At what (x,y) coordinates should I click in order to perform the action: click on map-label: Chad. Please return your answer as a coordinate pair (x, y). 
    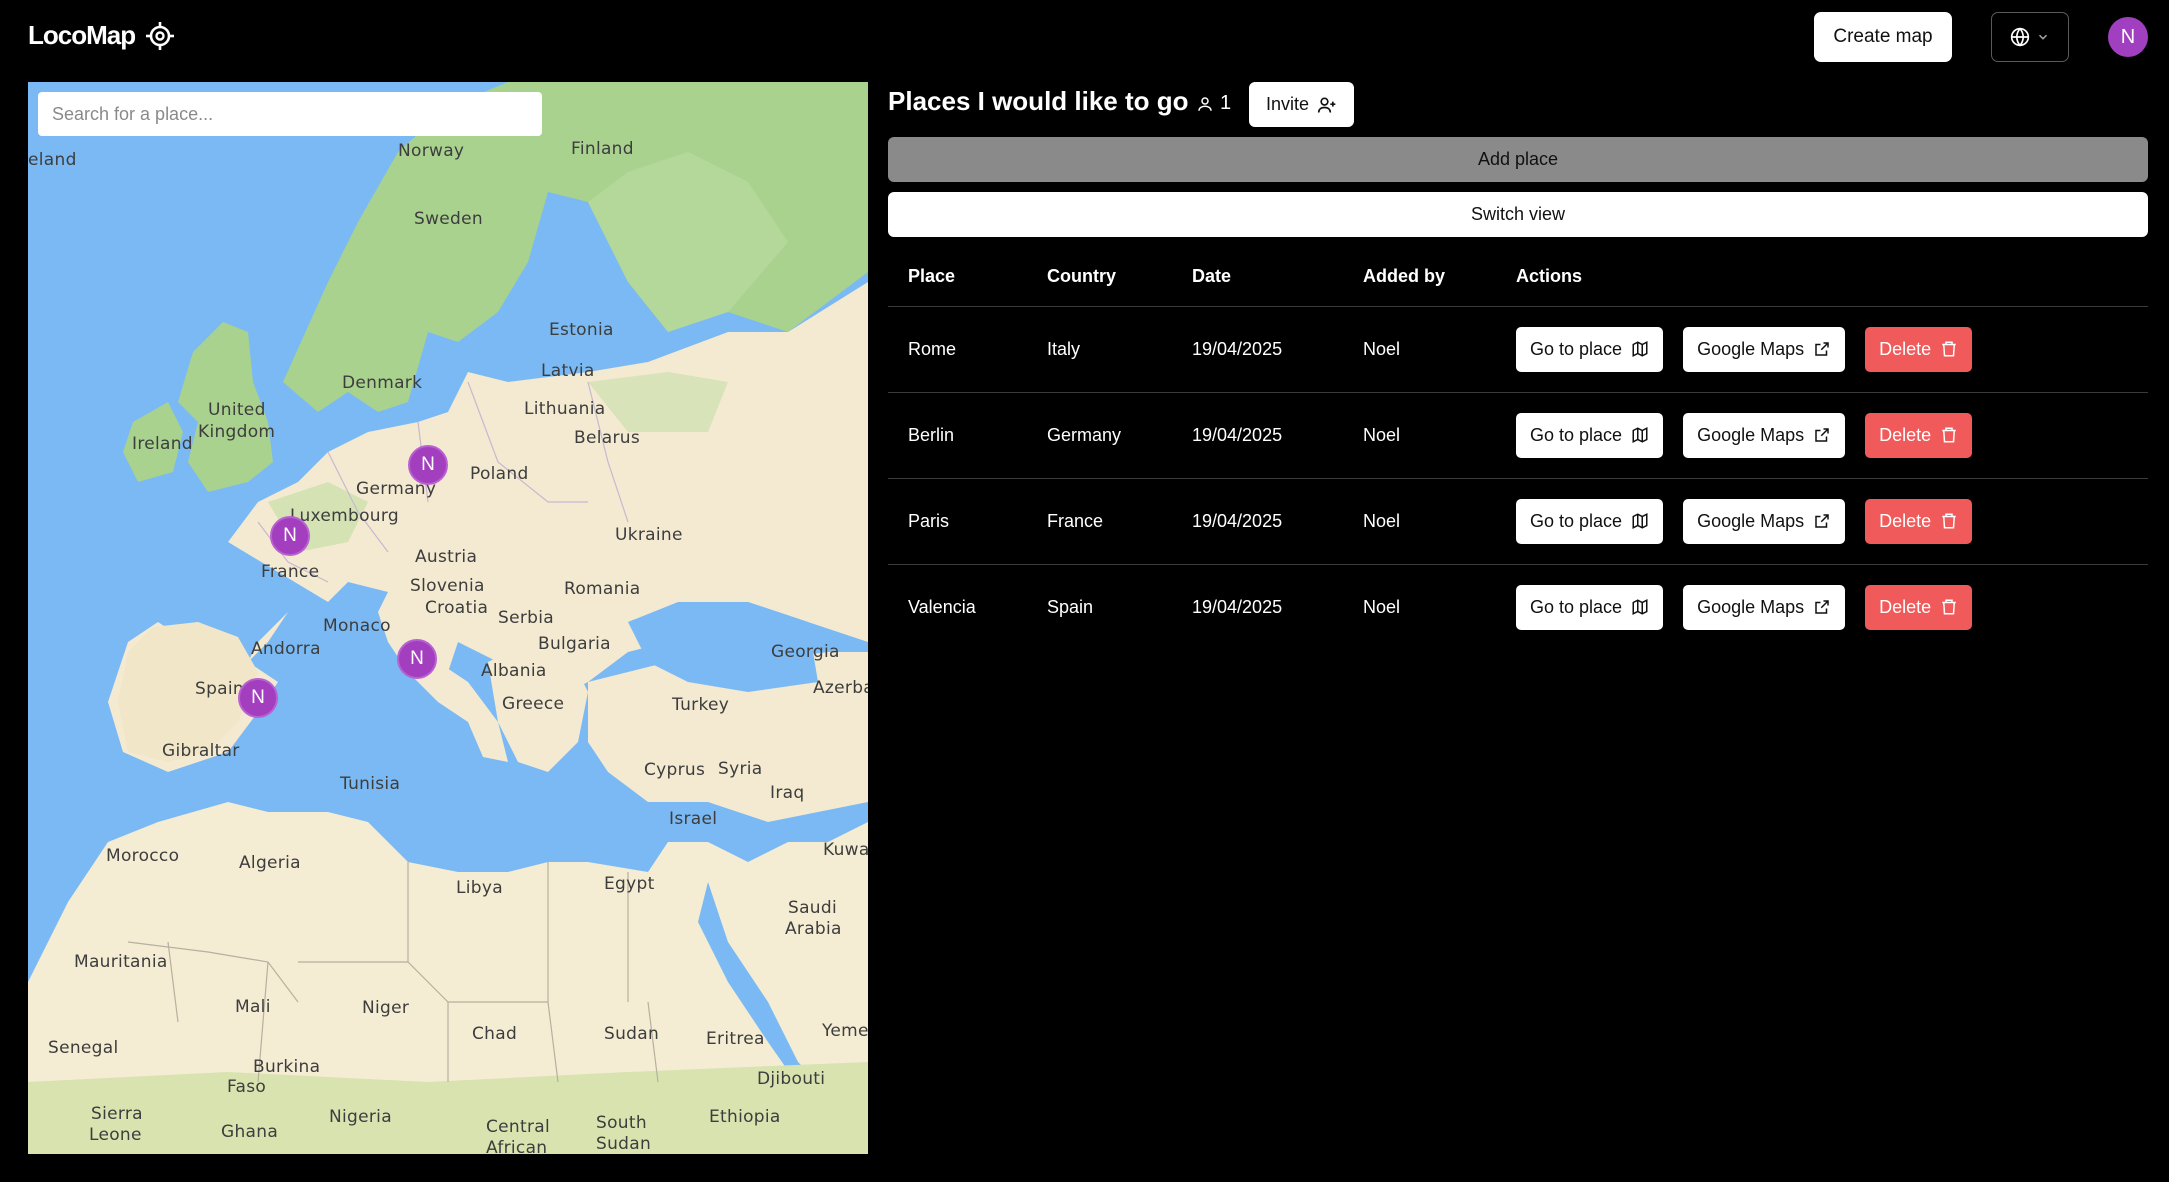
    Looking at the image, I should click on (495, 1034).